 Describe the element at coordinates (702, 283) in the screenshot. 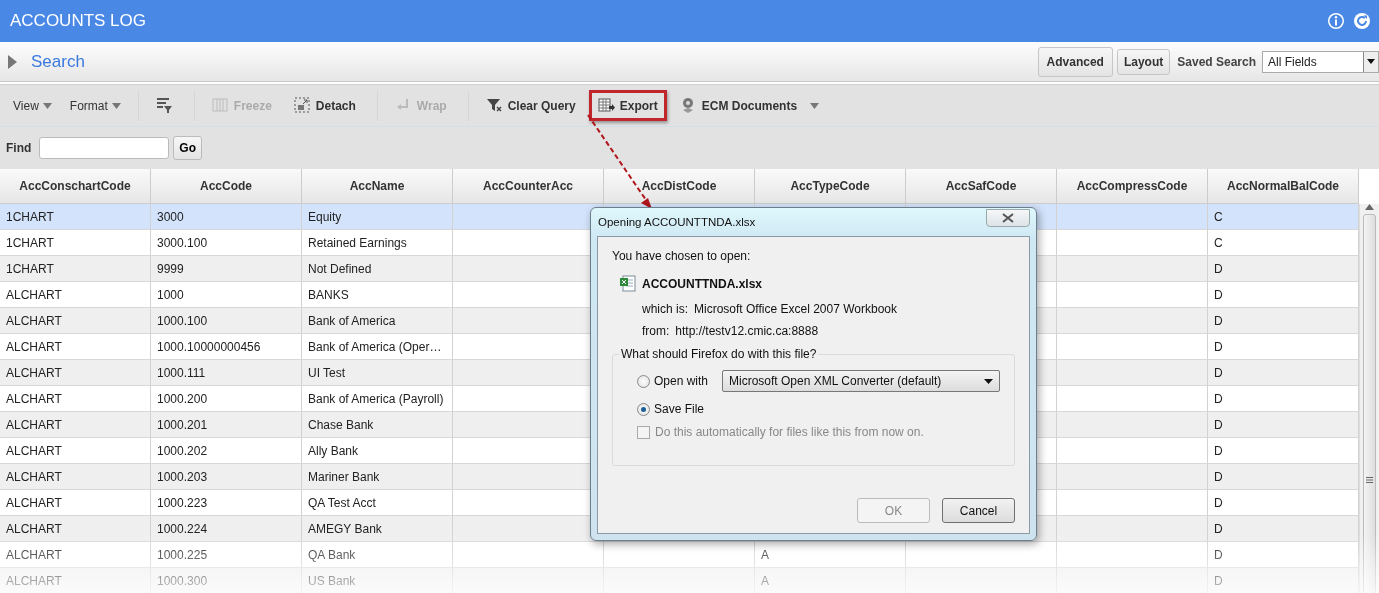

I see `file-name: ACCOUNTTNDA.xlsx` at that location.